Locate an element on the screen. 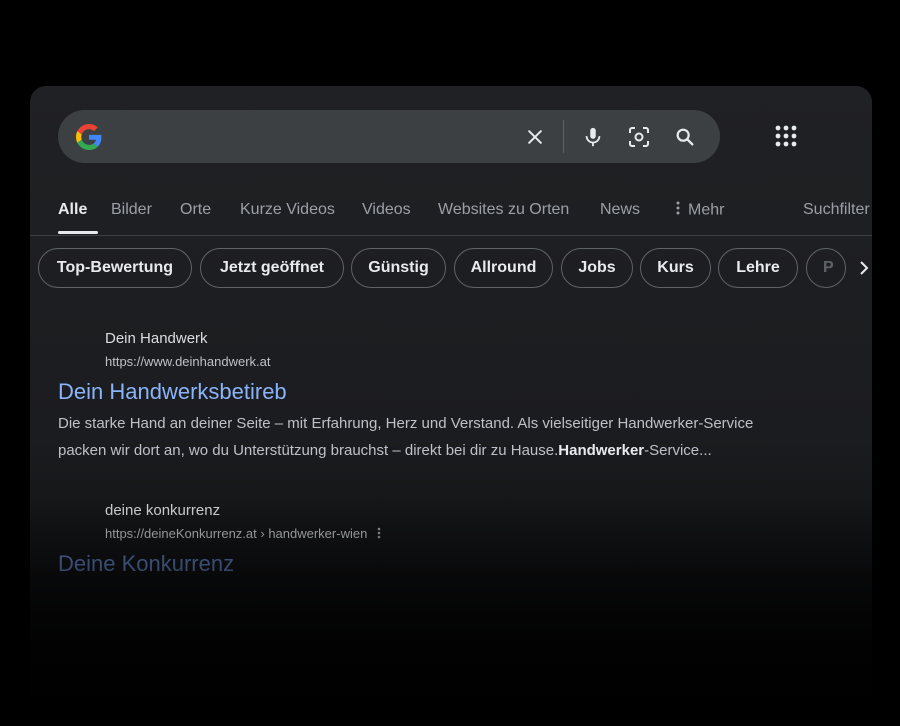 The width and height of the screenshot is (900, 726). chip-guenstig: Günstig is located at coordinates (398, 268).